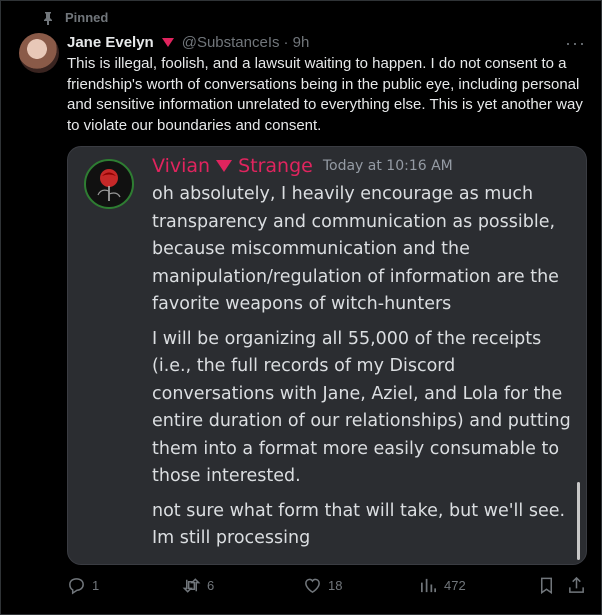 The width and height of the screenshot is (602, 615). Describe the element at coordinates (297, 42) in the screenshot. I see `tweet-time: · 9h` at that location.